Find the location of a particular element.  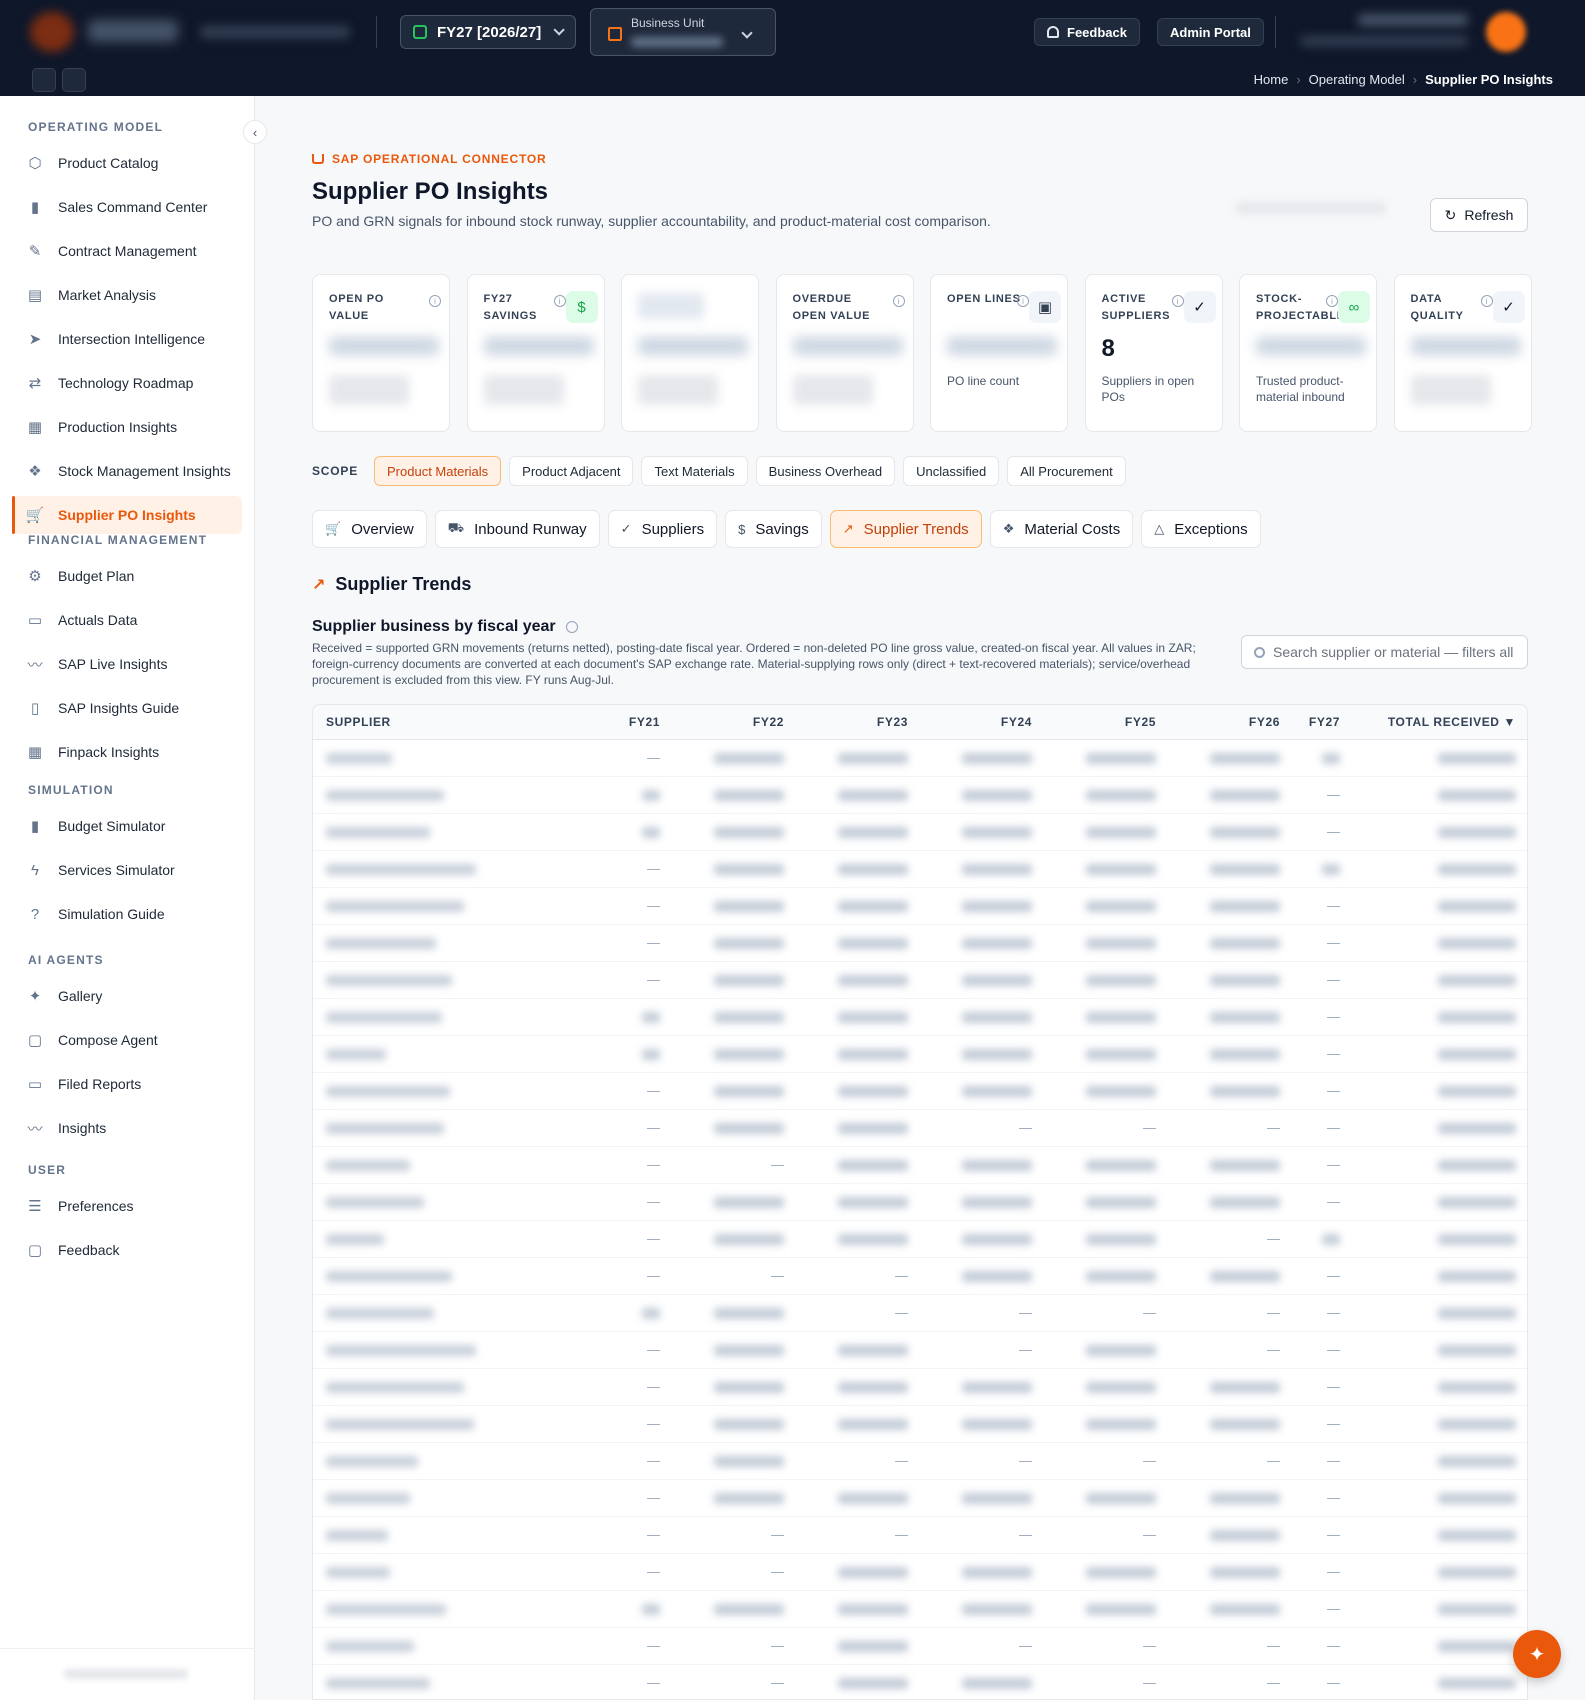

kpi-card: ACTIVE SUPPLIERS i ✓ 8 Suppliers in open POs is located at coordinates (1153, 353).